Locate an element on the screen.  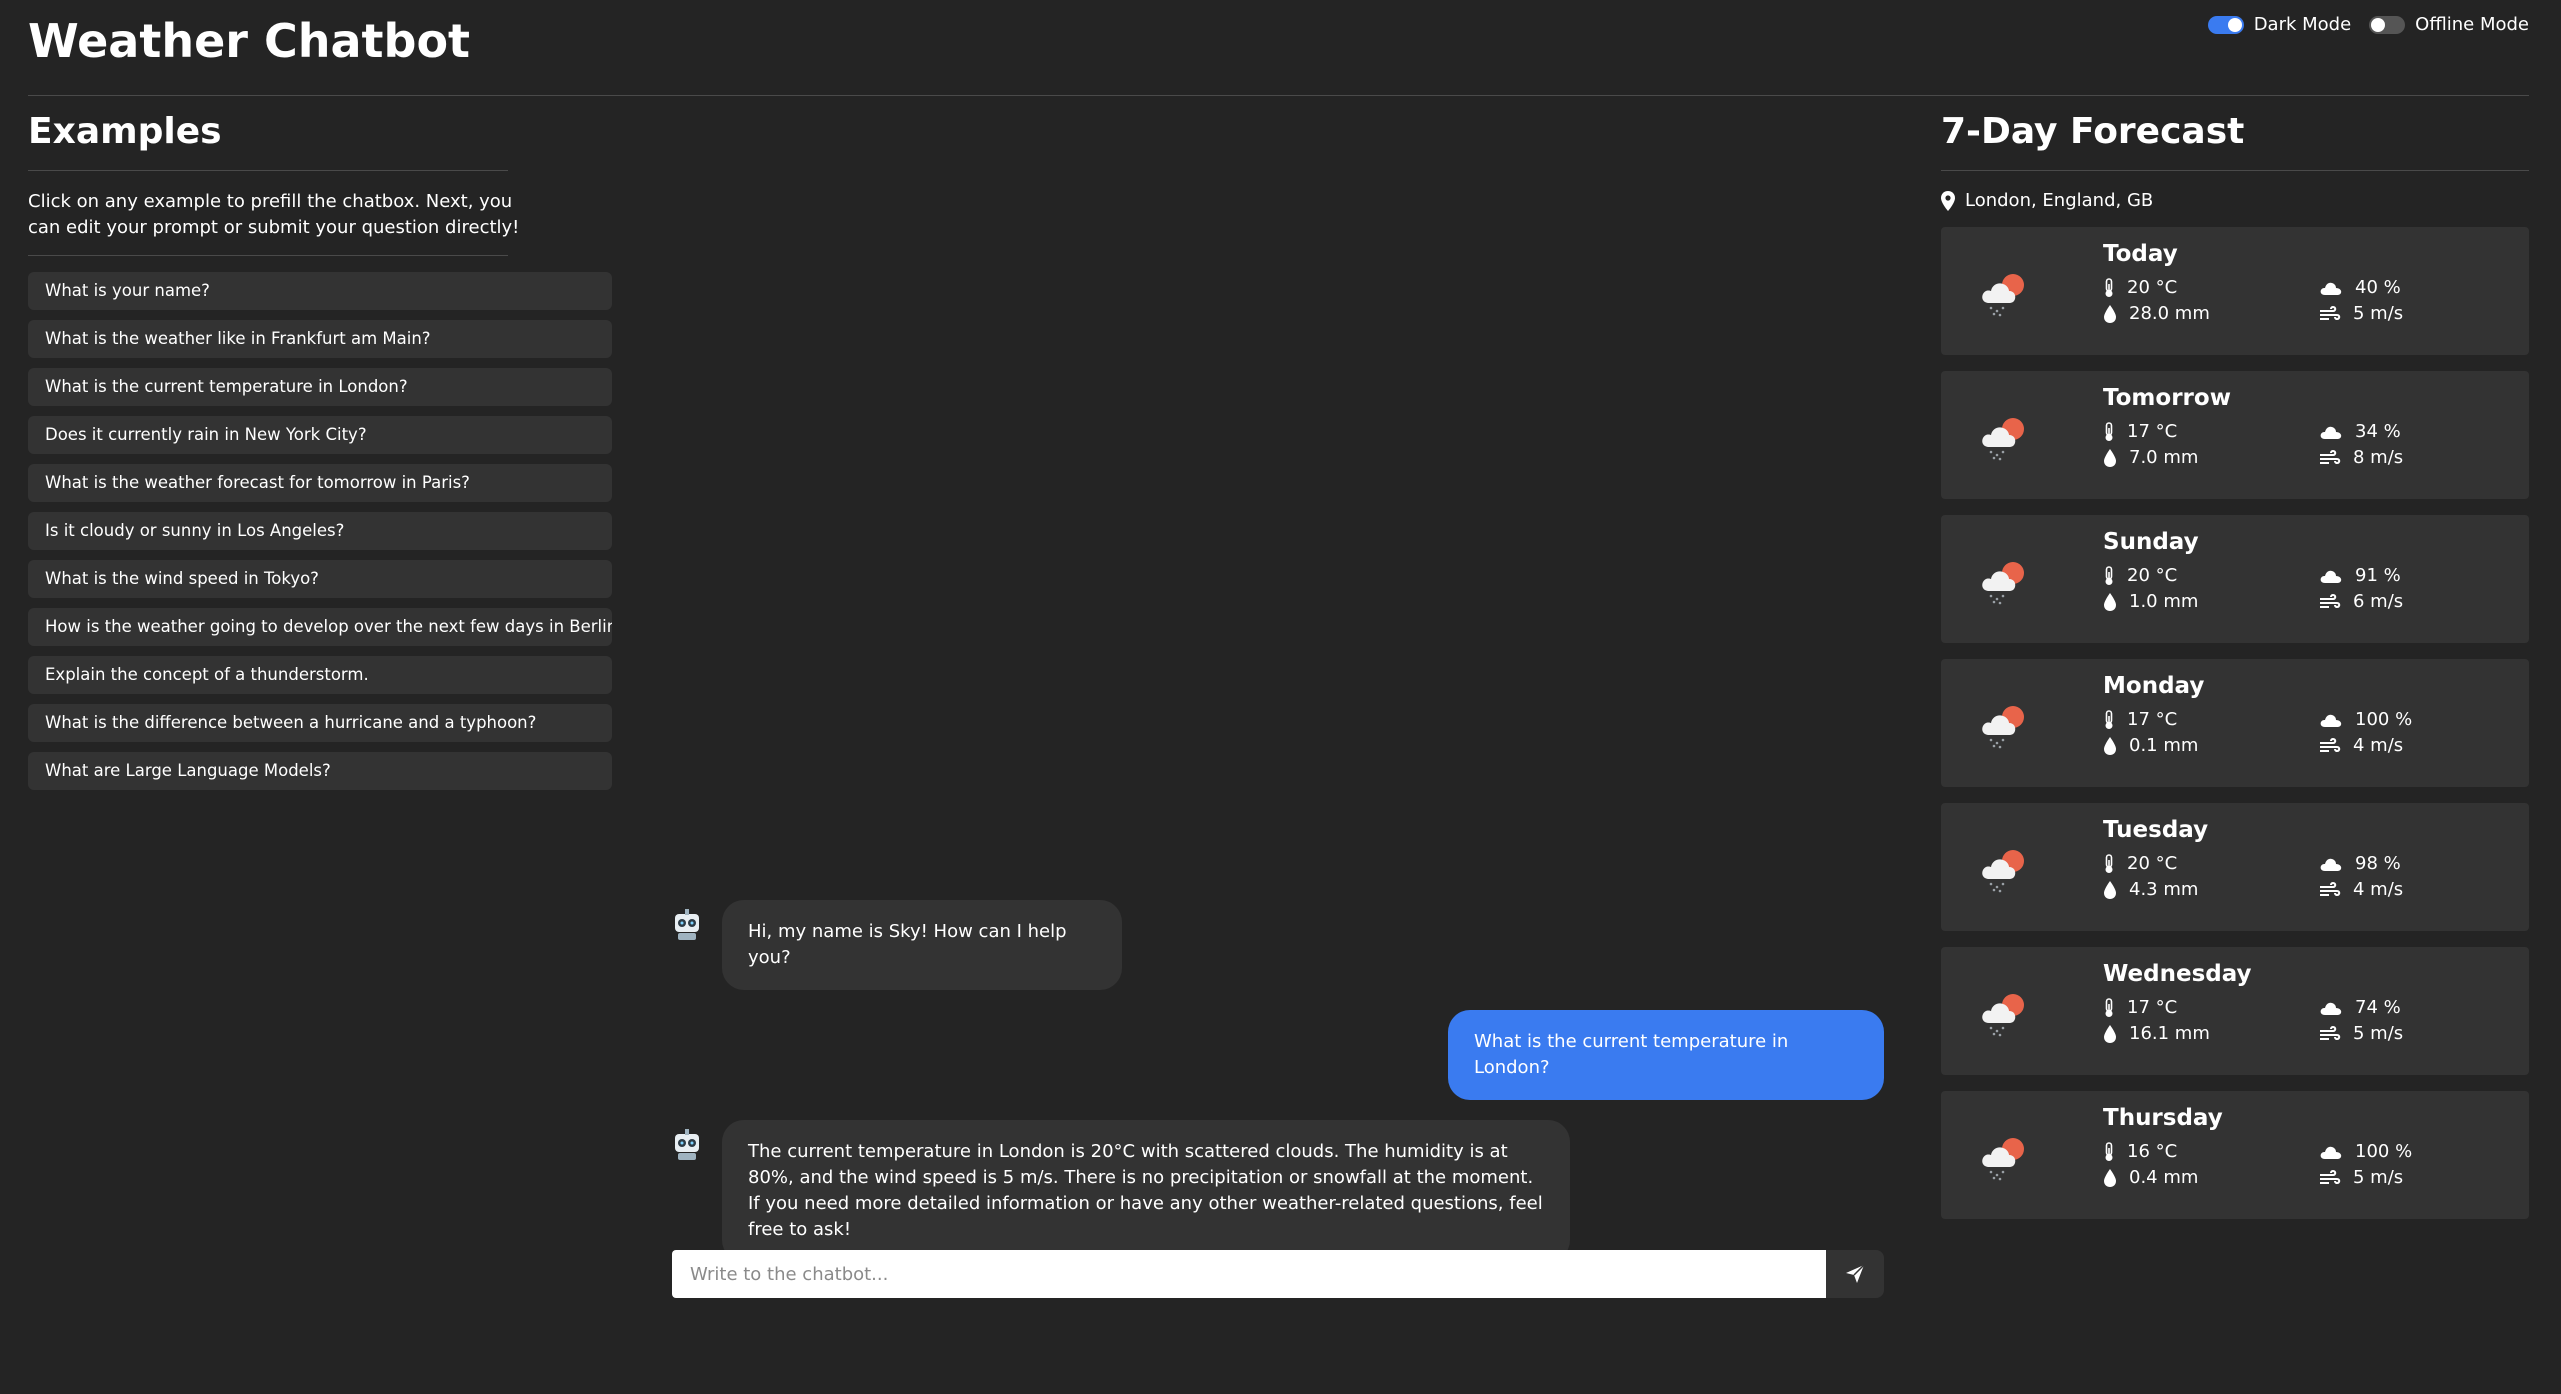
cloud-cover-stat: 74 % is located at coordinates (2360, 1007).